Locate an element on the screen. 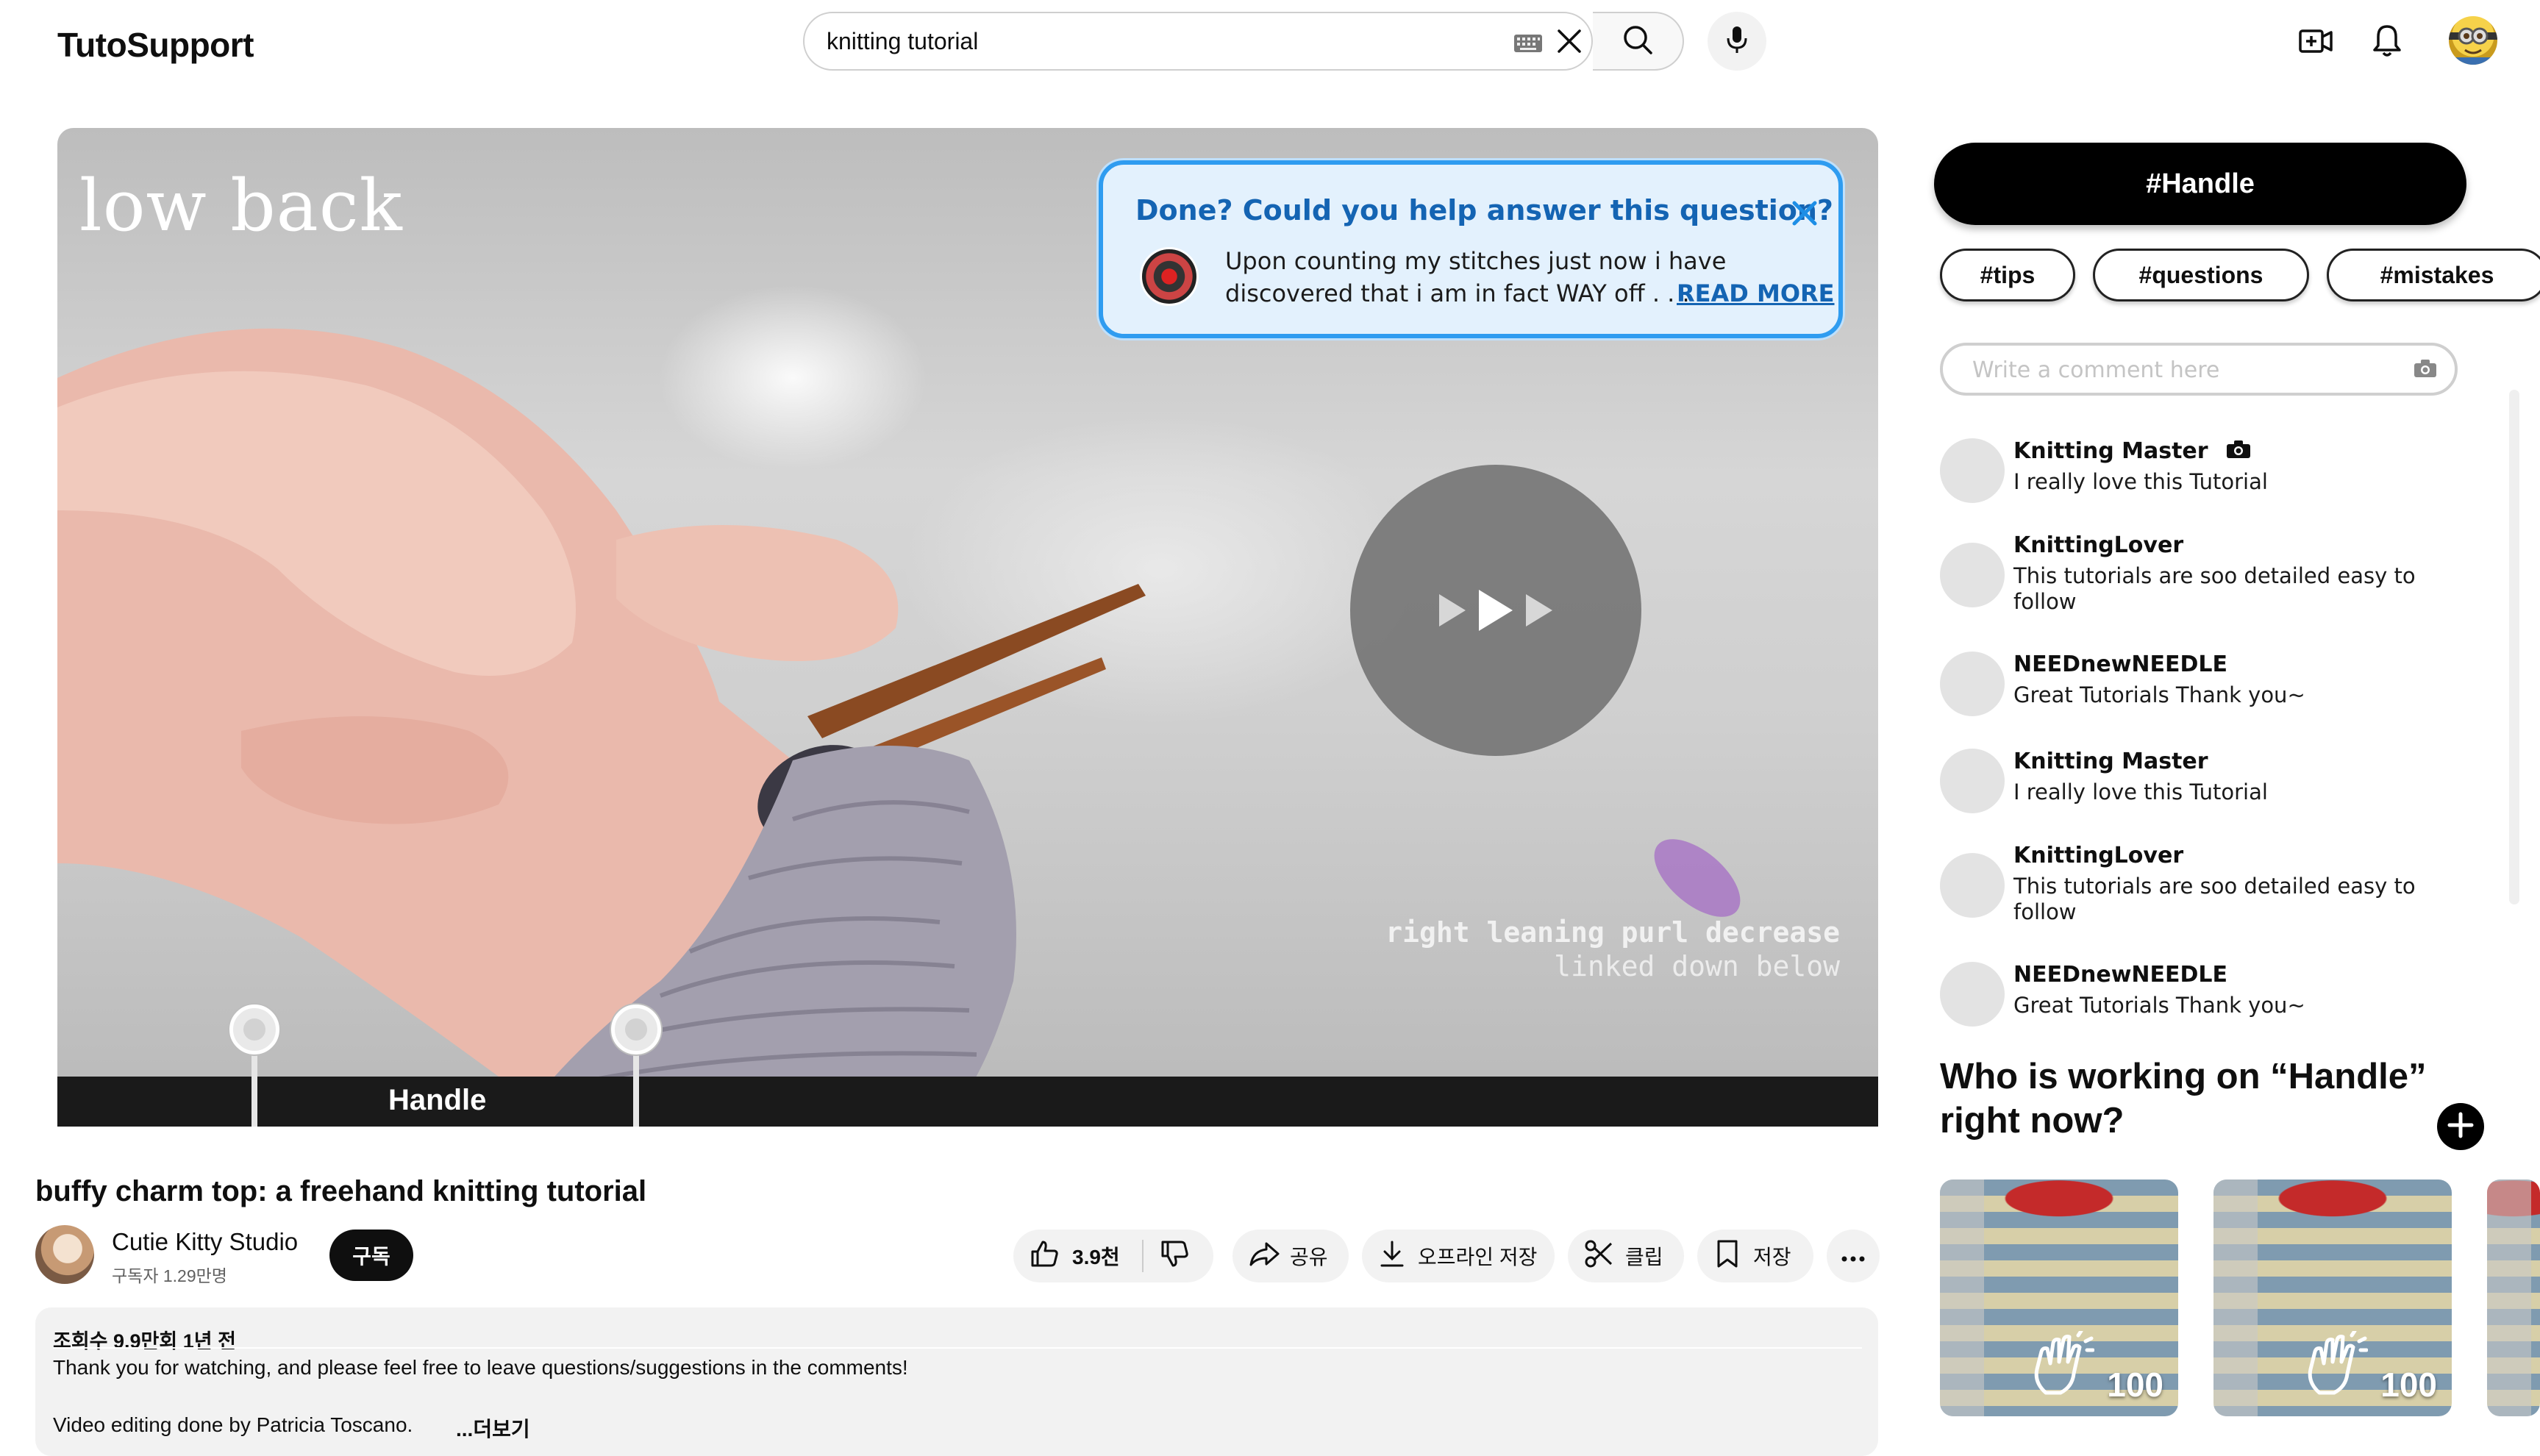  tag-mistakes: #mistakes is located at coordinates (2433, 275).